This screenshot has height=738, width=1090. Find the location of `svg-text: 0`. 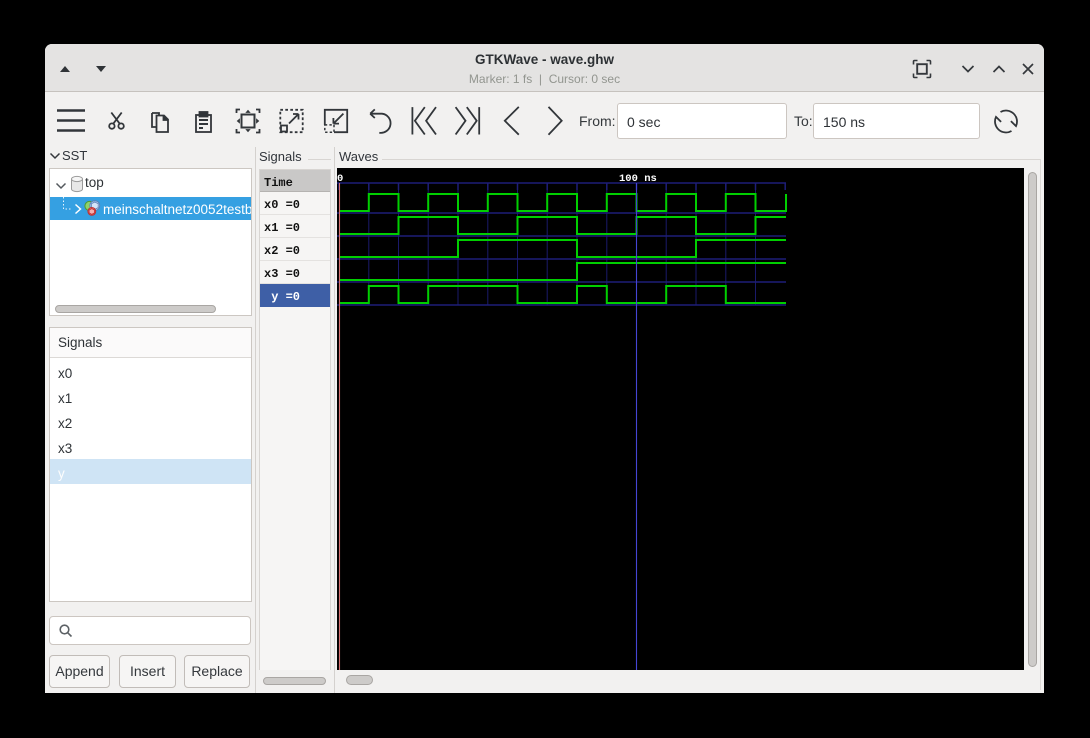

svg-text: 0 is located at coordinates (340, 179).